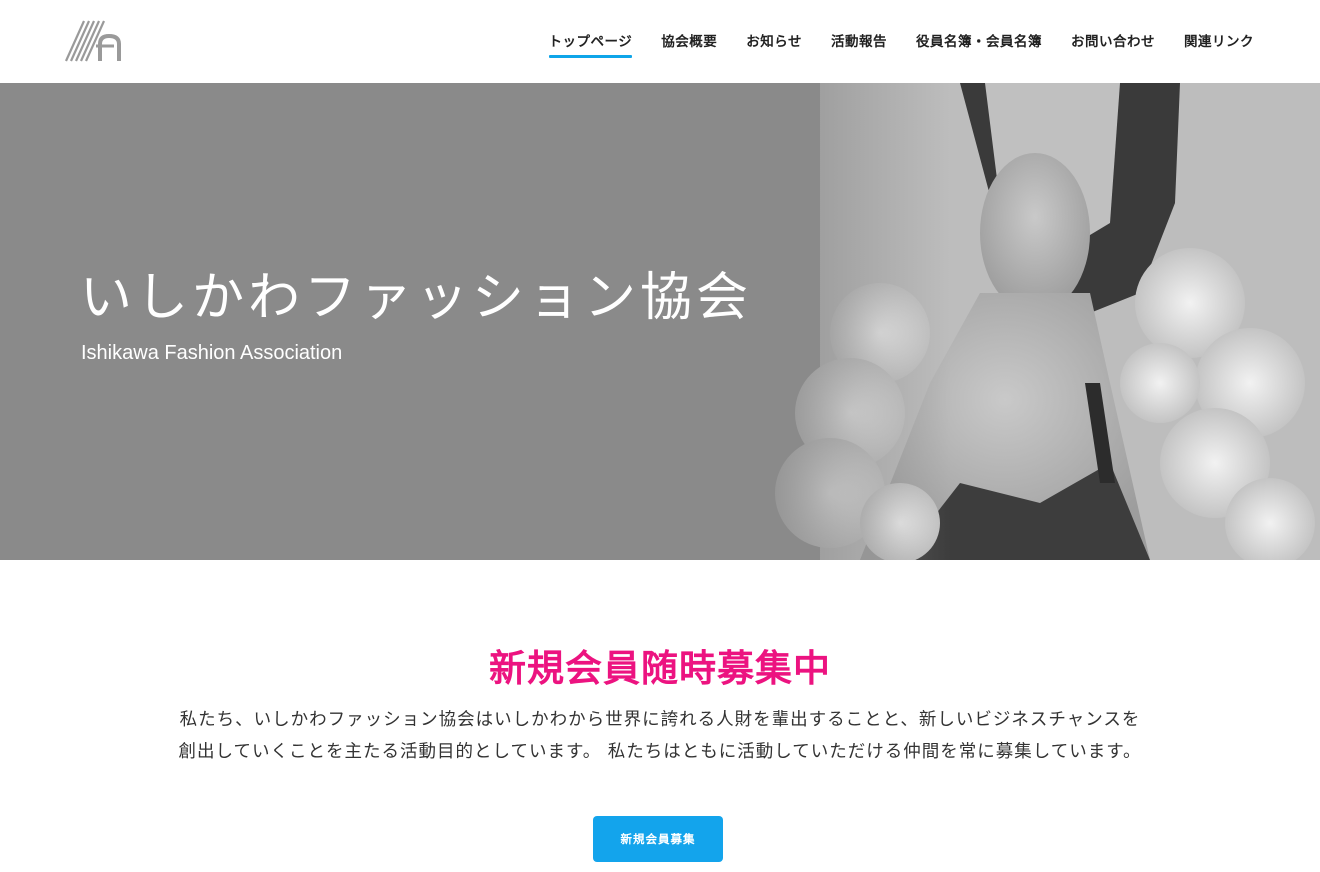 Image resolution: width=1320 pixels, height=872 pixels. I want to click on nav-news: お知らせ, so click(774, 43).